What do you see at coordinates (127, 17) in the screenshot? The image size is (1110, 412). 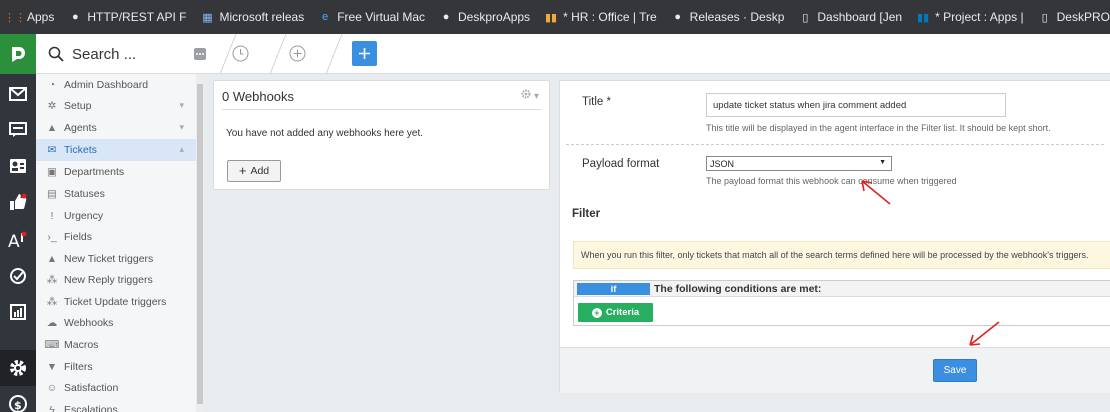 I see `bookmark-item: ● HTTP/REST API F` at bounding box center [127, 17].